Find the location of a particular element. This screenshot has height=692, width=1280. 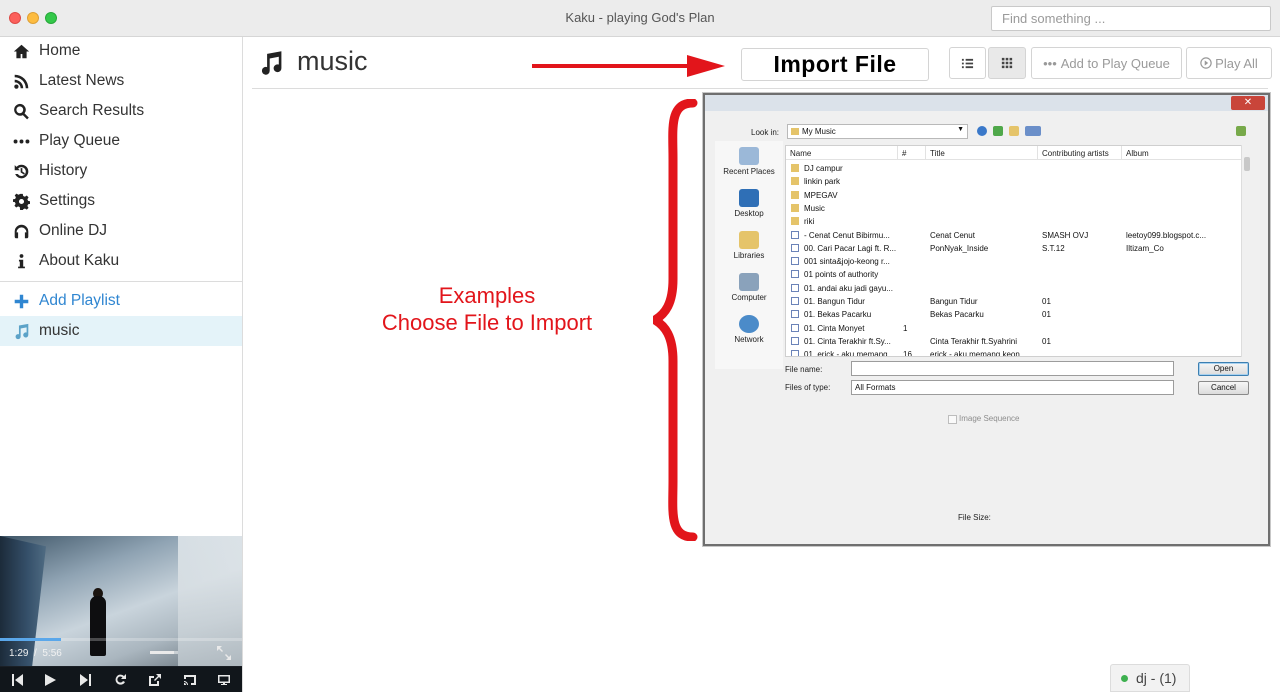

previous-icon is located at coordinates (17, 680).